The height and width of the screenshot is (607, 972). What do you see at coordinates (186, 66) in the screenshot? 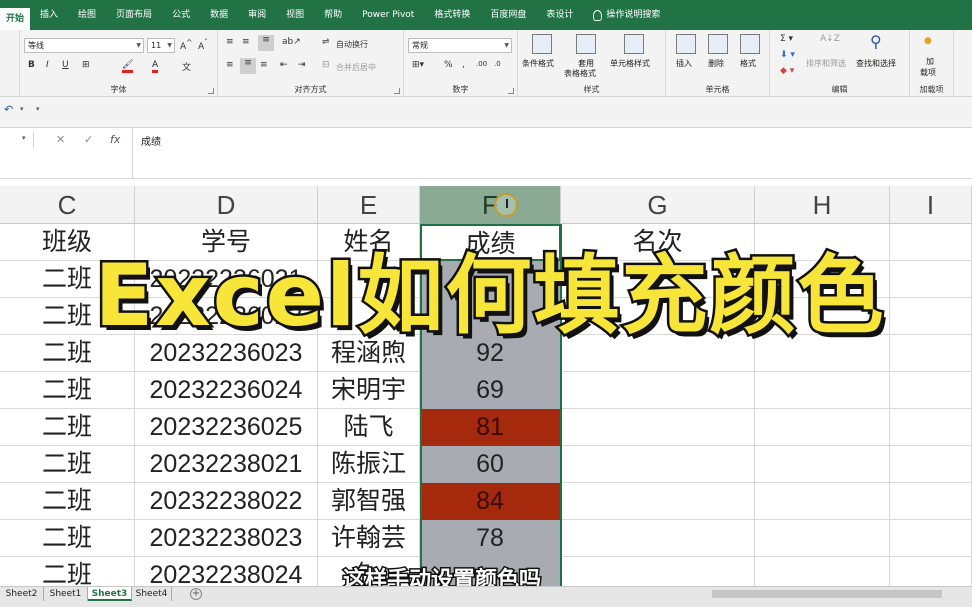
I see `phonetic-icon: 文` at bounding box center [186, 66].